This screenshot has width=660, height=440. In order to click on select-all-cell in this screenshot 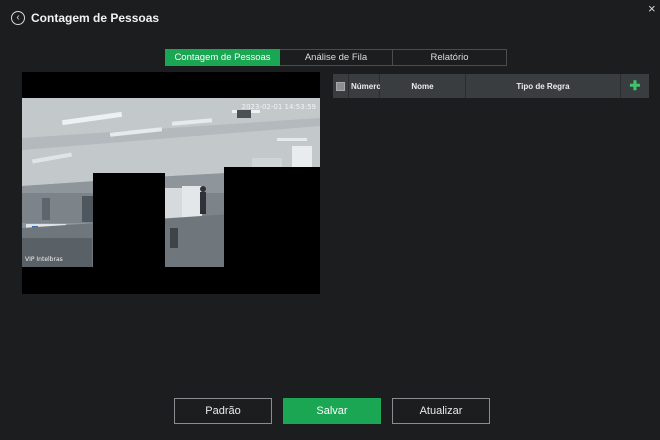, I will do `click(341, 86)`.